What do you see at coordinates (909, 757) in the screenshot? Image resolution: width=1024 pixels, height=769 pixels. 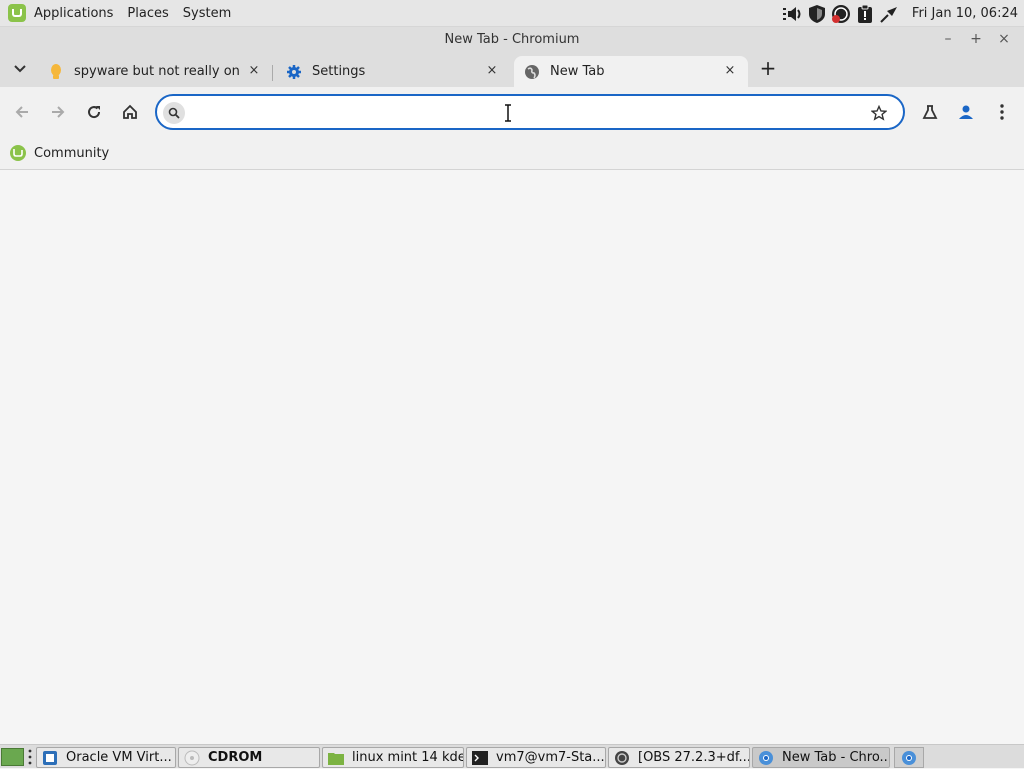 I see `workspace-switcher` at bounding box center [909, 757].